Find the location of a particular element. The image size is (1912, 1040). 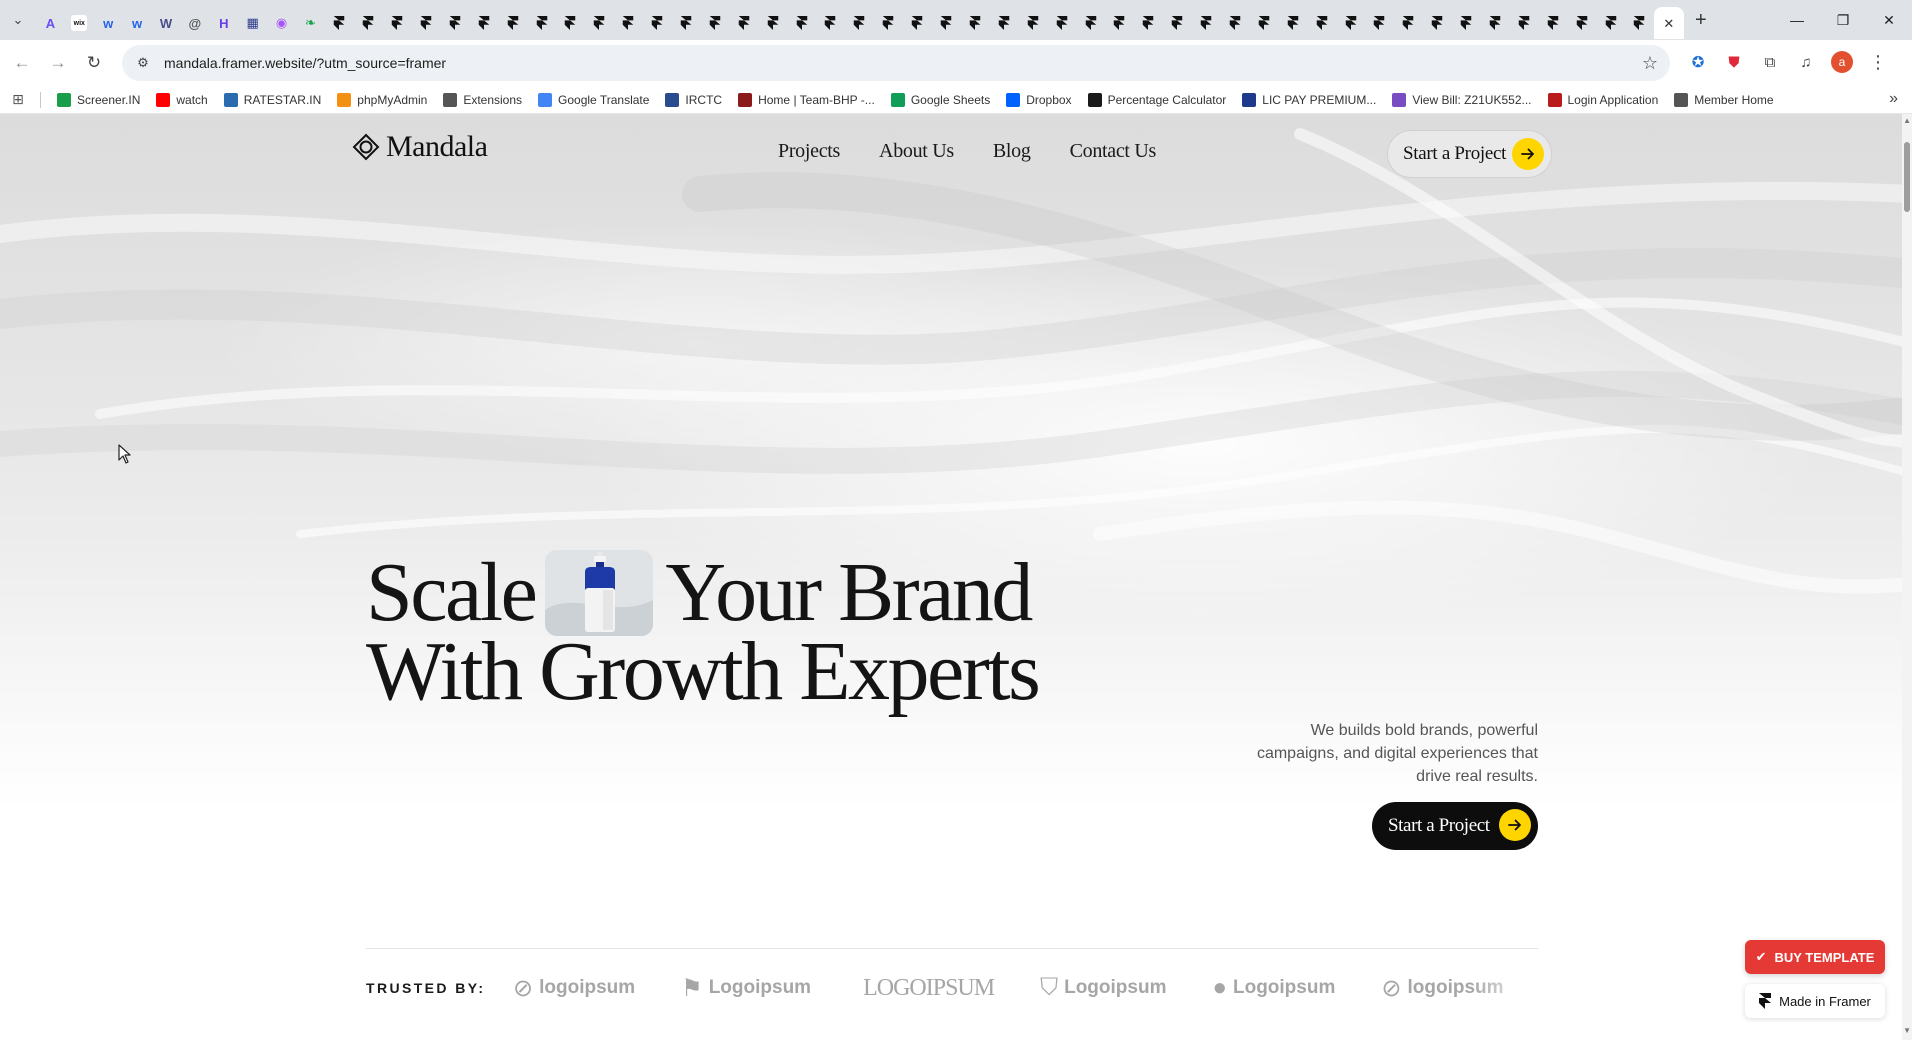

close-window-button: ✕ is located at coordinates (1889, 20).